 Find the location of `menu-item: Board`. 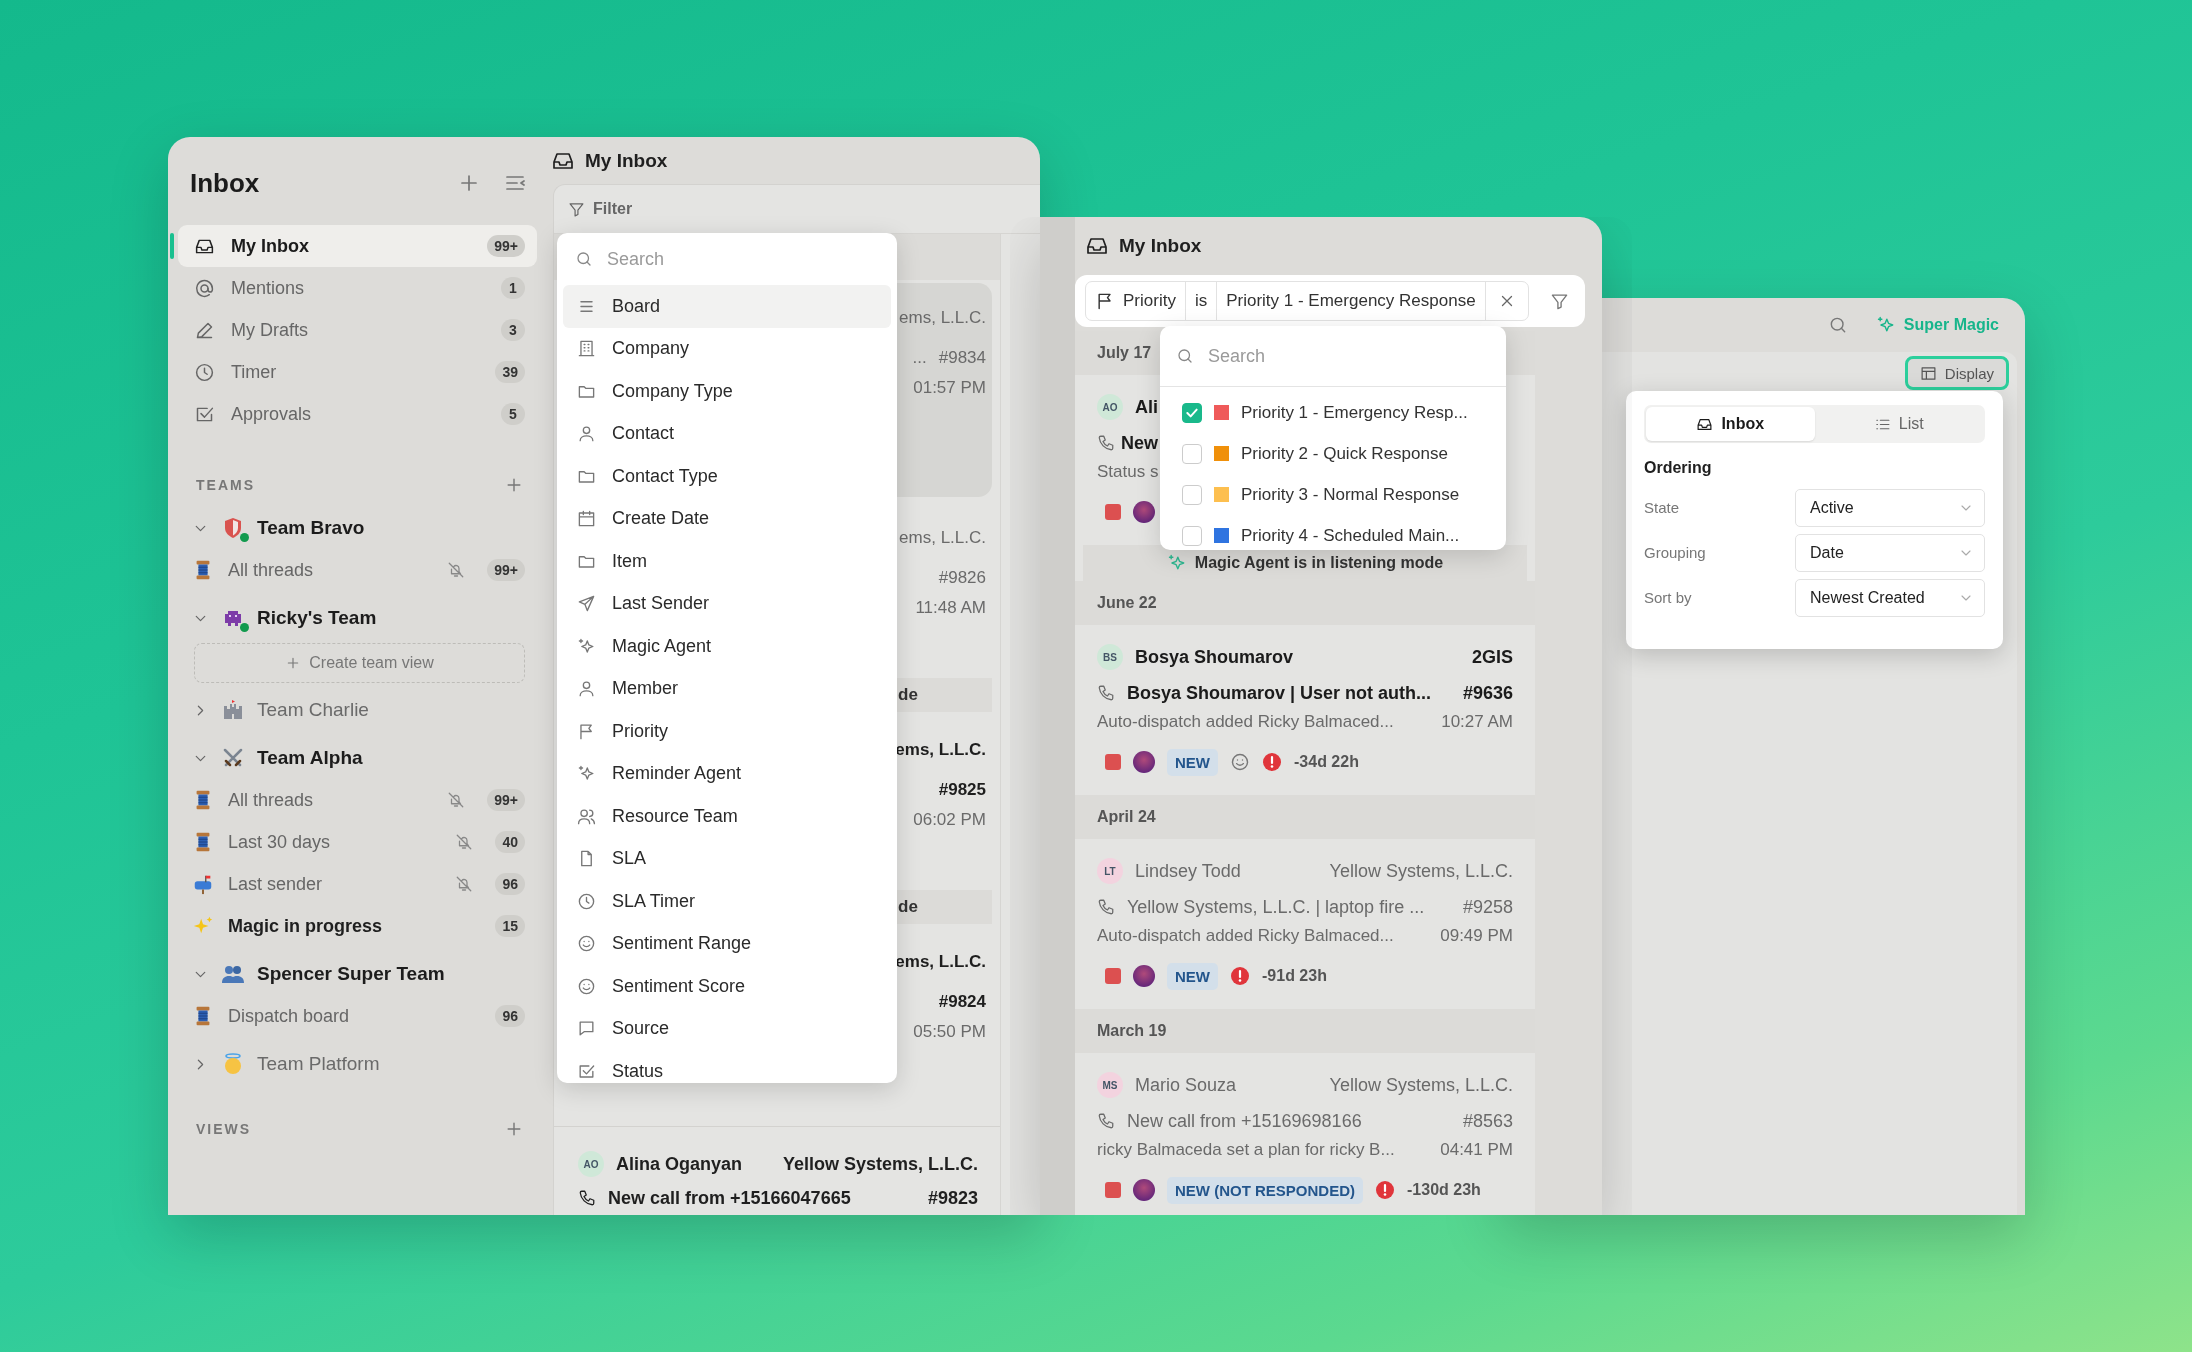

menu-item: Board is located at coordinates (727, 306).